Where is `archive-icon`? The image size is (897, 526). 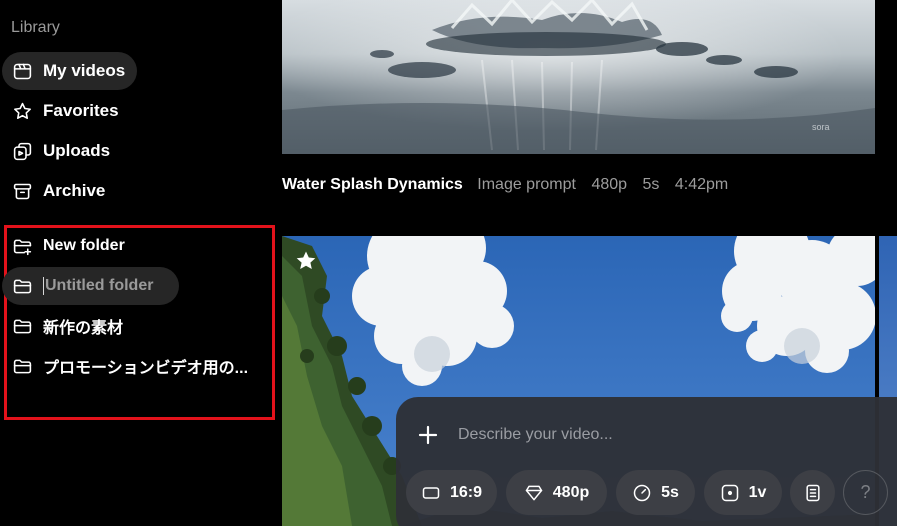
archive-icon is located at coordinates (22, 191).